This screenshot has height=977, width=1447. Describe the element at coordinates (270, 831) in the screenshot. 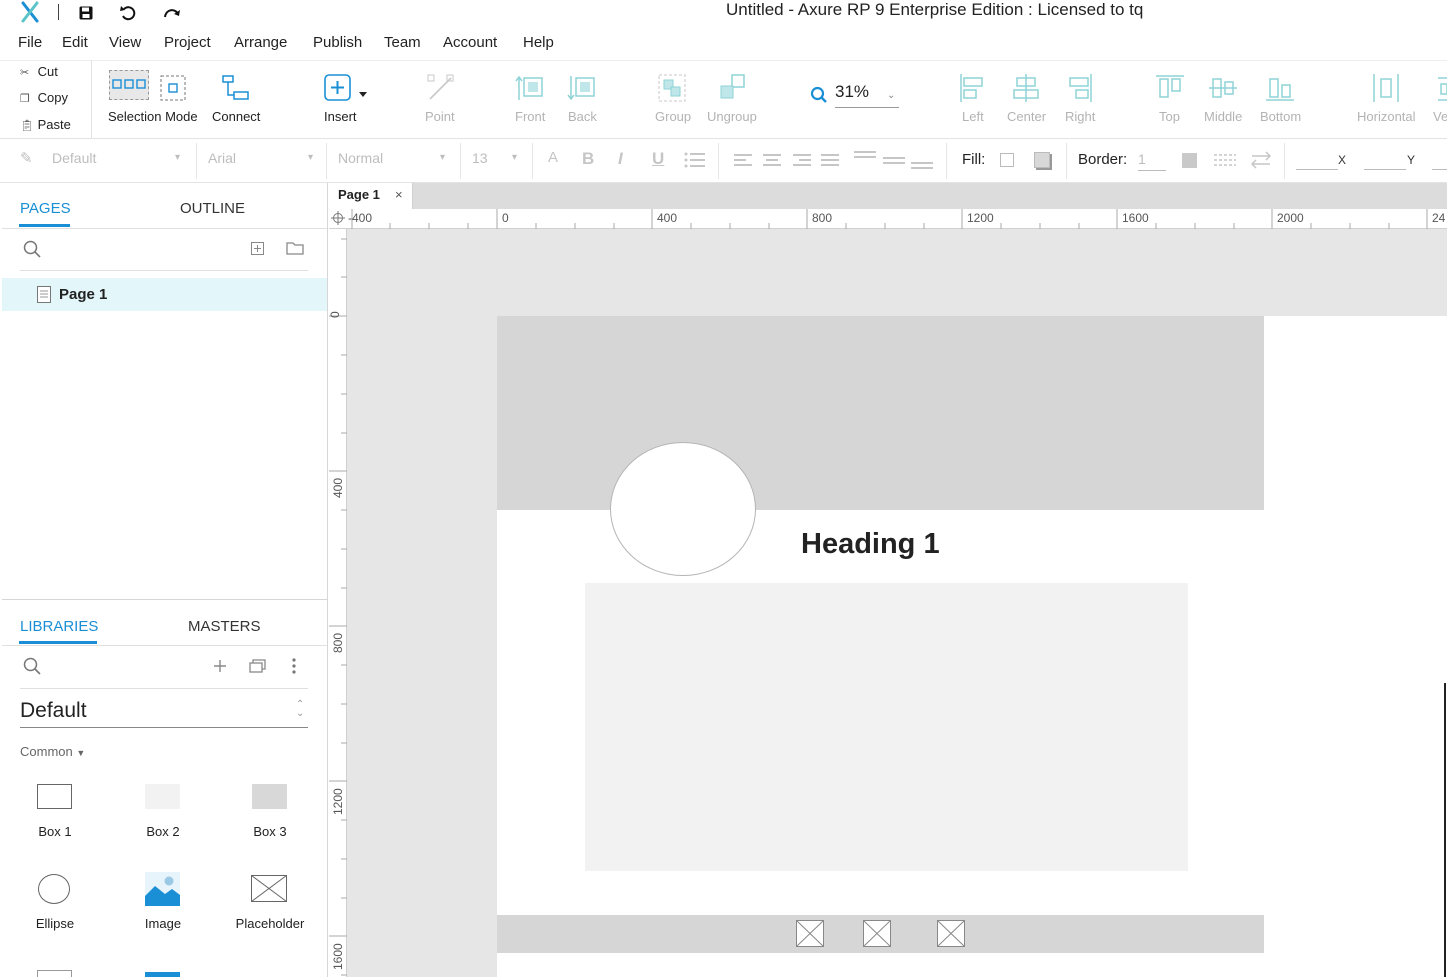

I see `widget-box3-label: Box 3` at that location.